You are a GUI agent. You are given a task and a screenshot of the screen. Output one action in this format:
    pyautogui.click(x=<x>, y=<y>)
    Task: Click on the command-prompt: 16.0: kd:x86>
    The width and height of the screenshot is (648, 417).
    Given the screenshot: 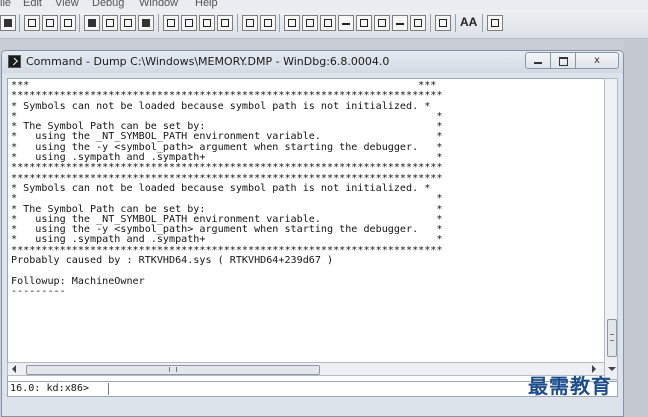 What is the action you would take?
    pyautogui.click(x=50, y=388)
    